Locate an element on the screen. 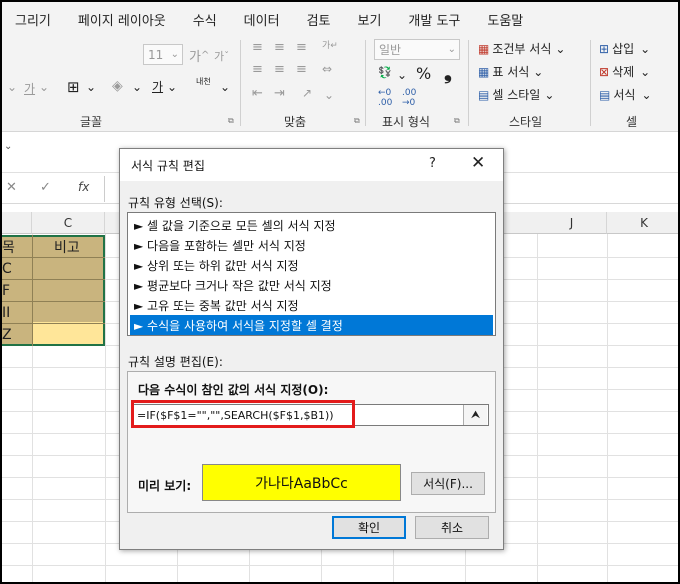 The width and height of the screenshot is (680, 584). grow-font-button: 가 ^ is located at coordinates (199, 55).